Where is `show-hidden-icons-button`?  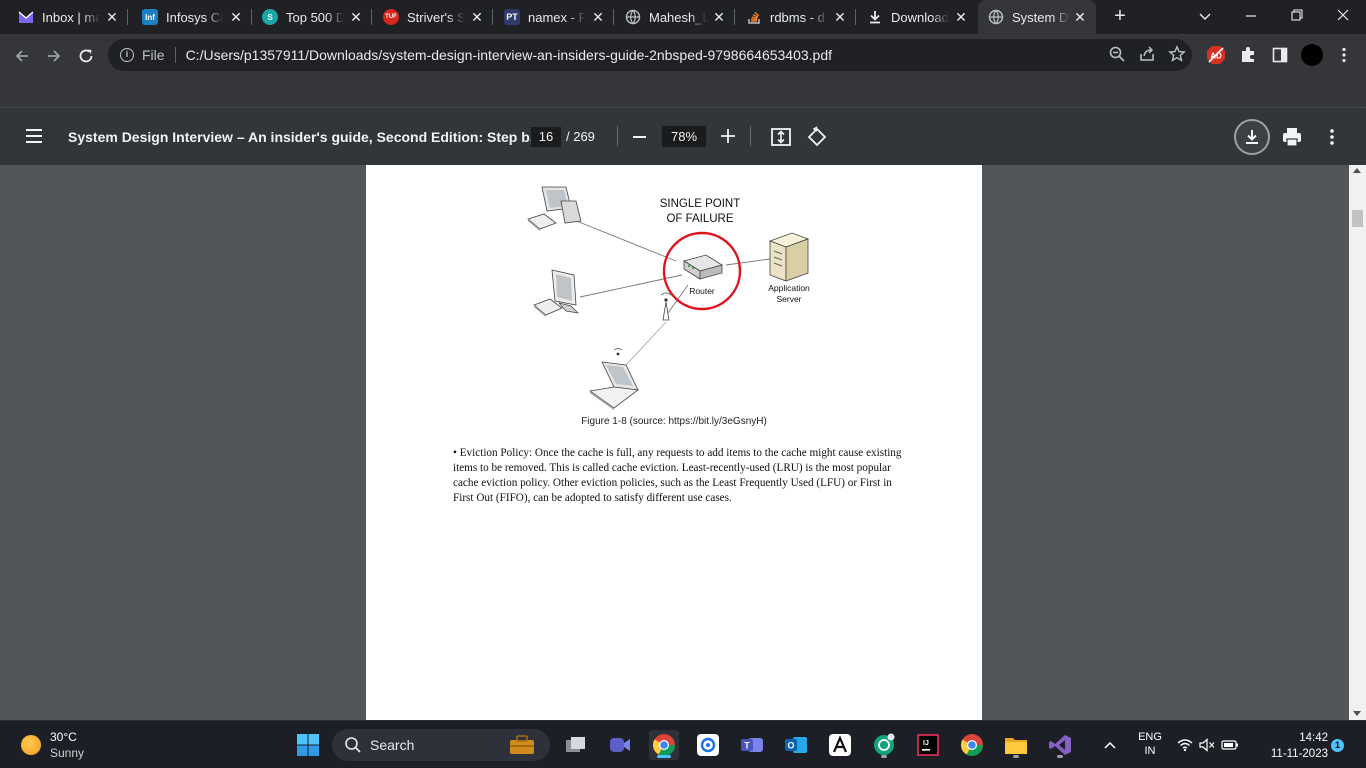 show-hidden-icons-button is located at coordinates (1110, 745).